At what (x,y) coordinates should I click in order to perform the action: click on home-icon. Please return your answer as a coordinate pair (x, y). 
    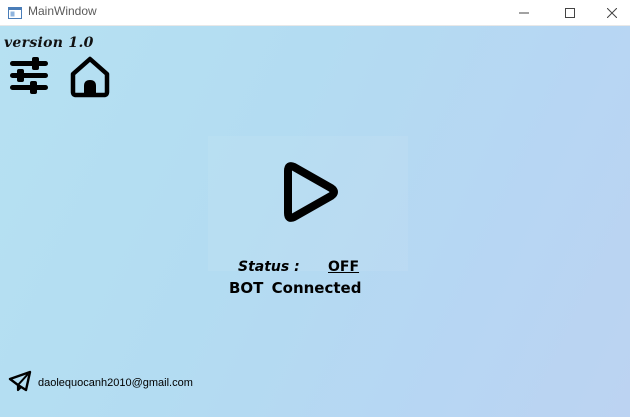
    Looking at the image, I should click on (90, 77).